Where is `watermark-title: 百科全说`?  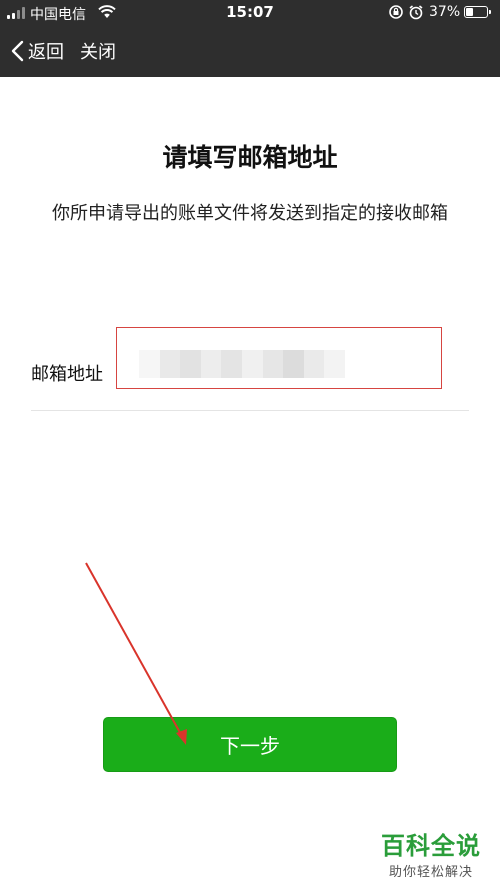
watermark-title: 百科全说 is located at coordinates (431, 846).